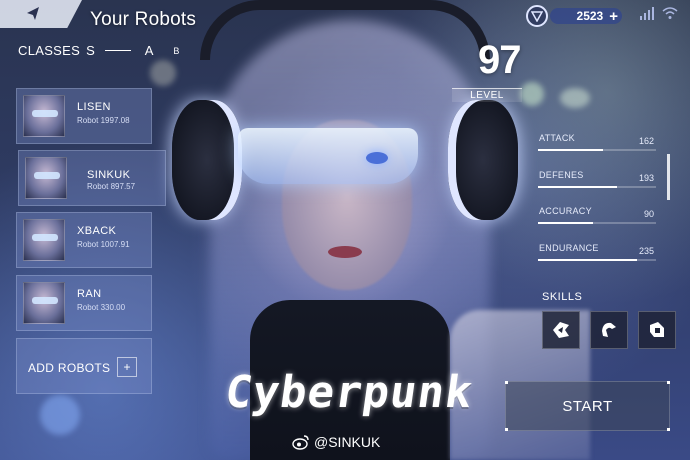 This screenshot has width=690, height=460. I want to click on stat-name: ENDURANCE, so click(569, 248).